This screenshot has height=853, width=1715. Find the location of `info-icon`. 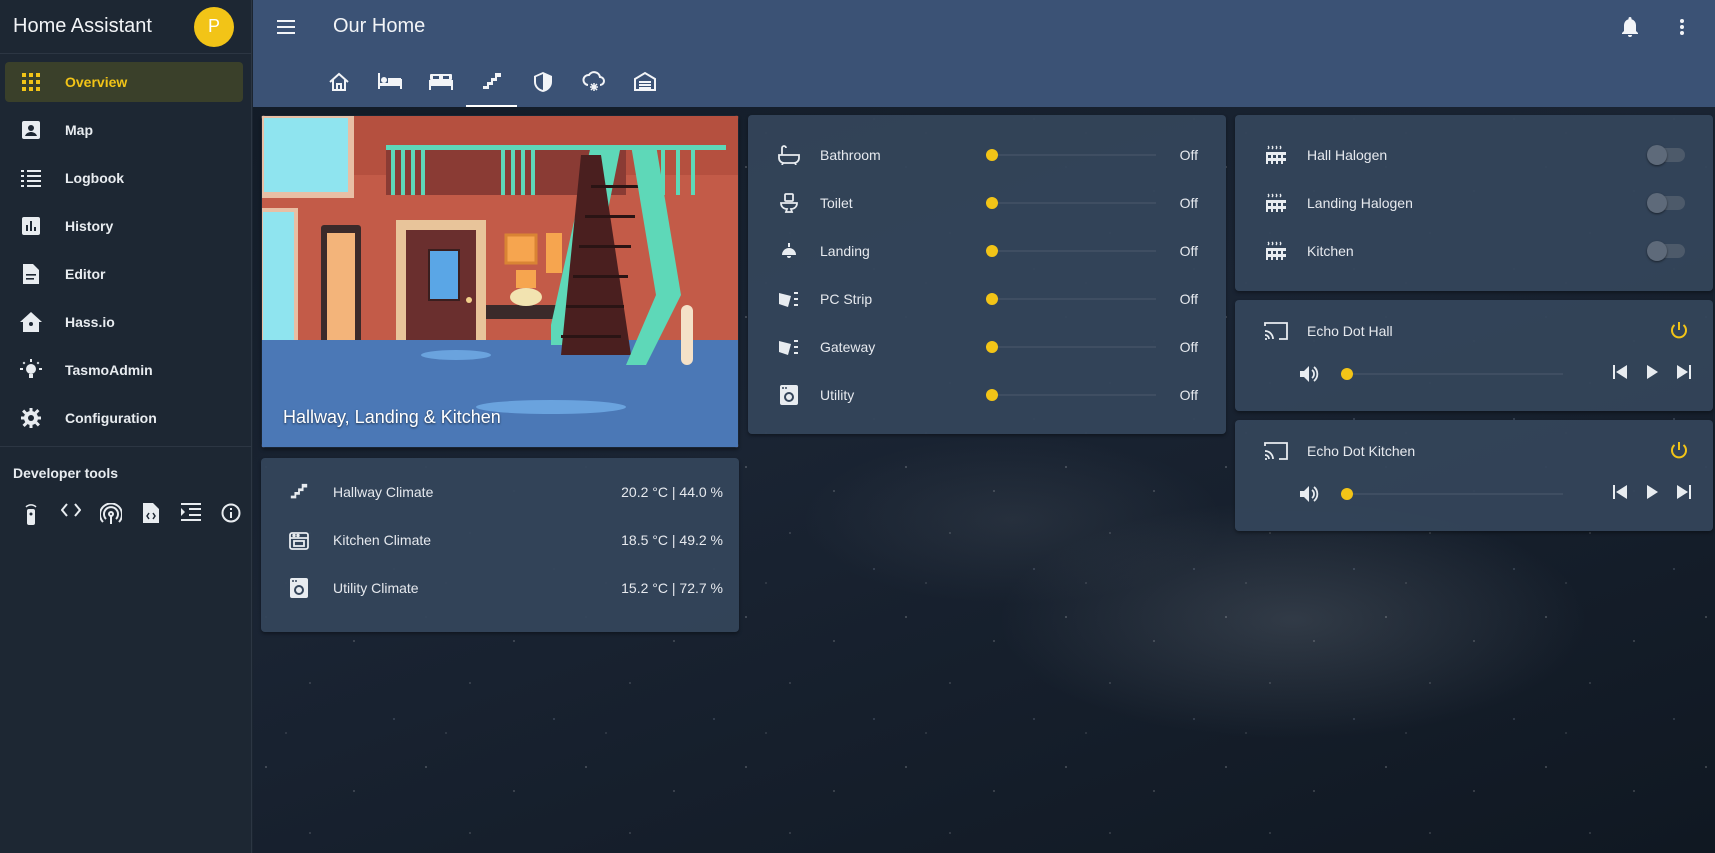

info-icon is located at coordinates (231, 514).